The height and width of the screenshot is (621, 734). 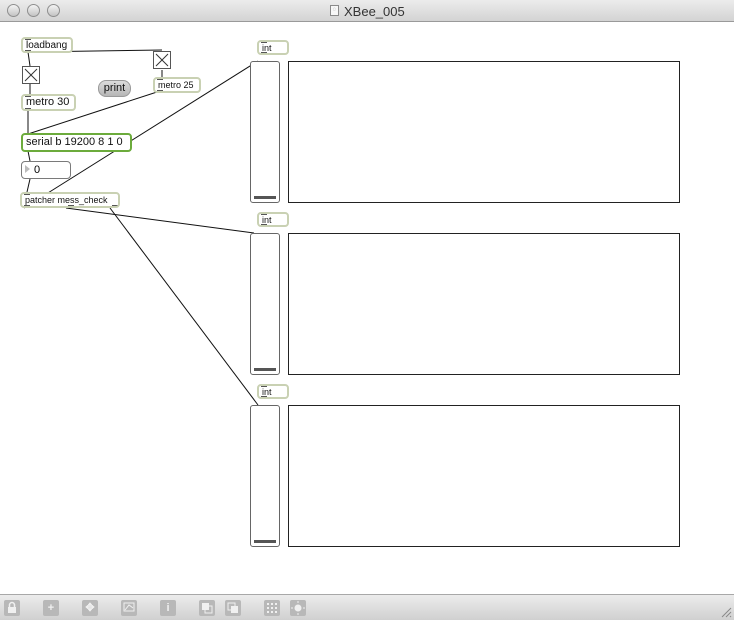 I want to click on serial-object: serial b 19200 8 1 0, so click(x=76, y=142).